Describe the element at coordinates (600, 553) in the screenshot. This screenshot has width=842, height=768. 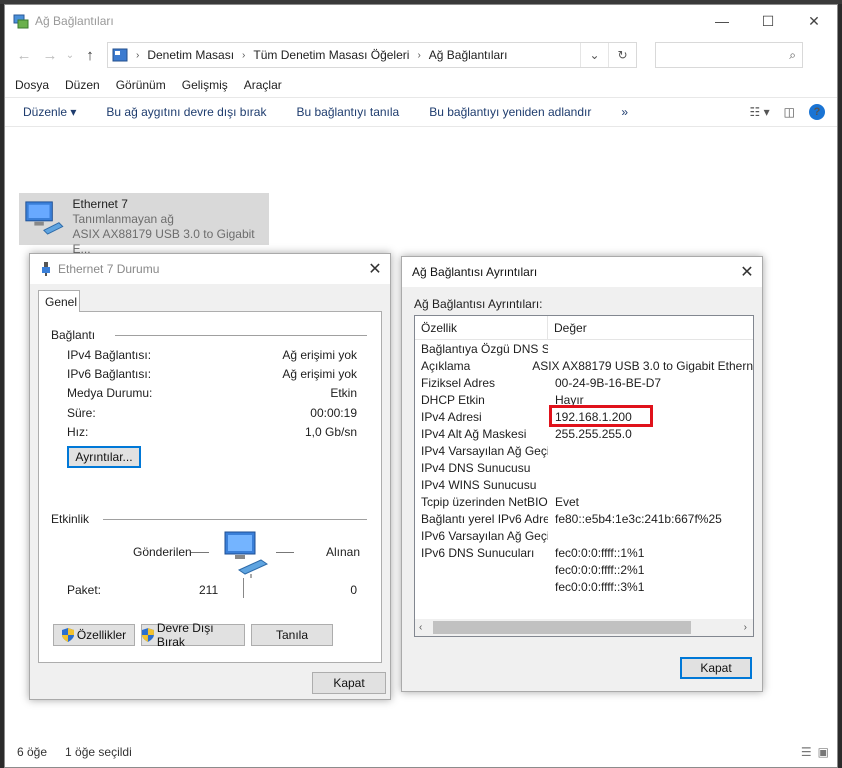
I see `value-cell: fec0:0:0:ffff::1%1` at that location.